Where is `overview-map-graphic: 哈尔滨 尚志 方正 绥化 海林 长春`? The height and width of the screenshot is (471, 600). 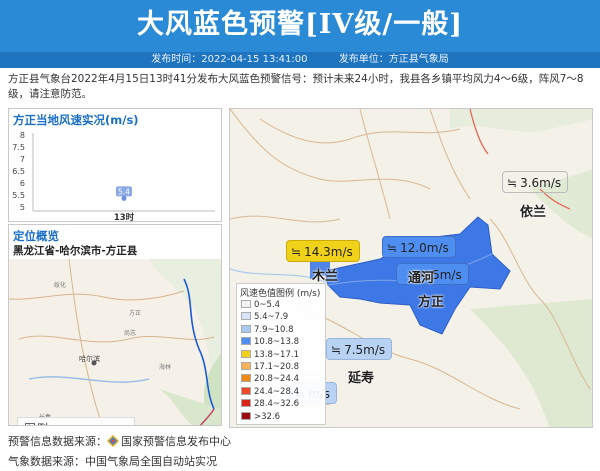
overview-map-graphic: 哈尔滨 尚志 方正 绥化 海林 长春 is located at coordinates (115, 341).